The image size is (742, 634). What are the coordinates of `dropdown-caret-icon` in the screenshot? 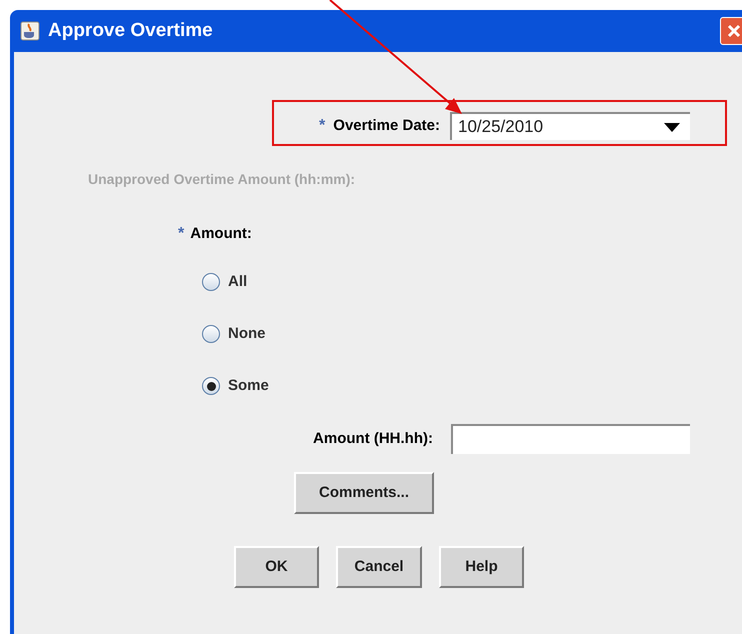 It's located at (672, 127).